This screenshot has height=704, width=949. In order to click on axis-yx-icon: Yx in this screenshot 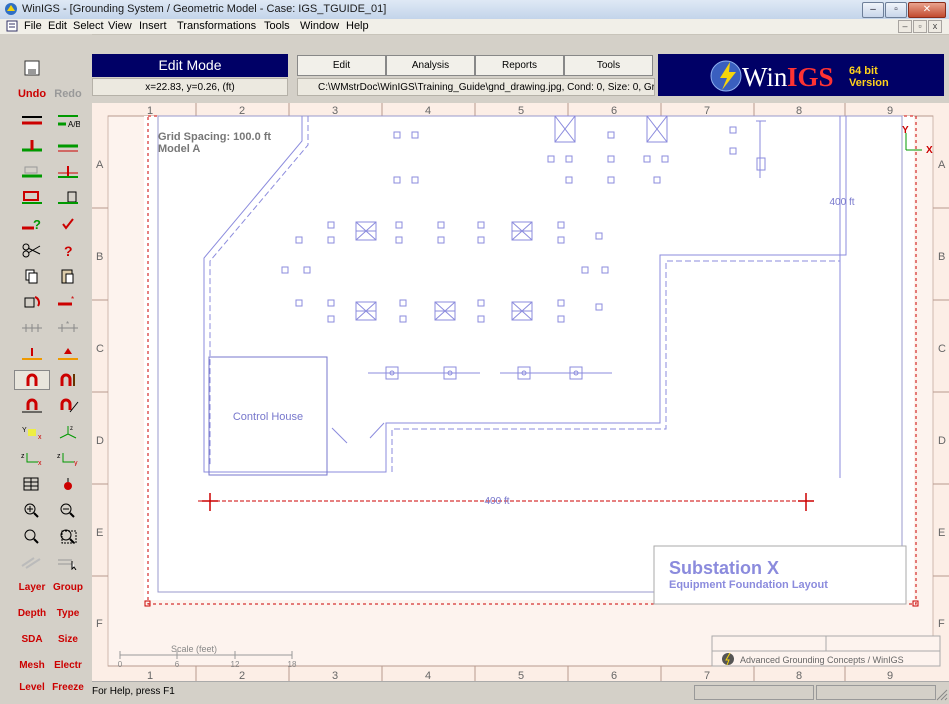, I will do `click(32, 433)`.